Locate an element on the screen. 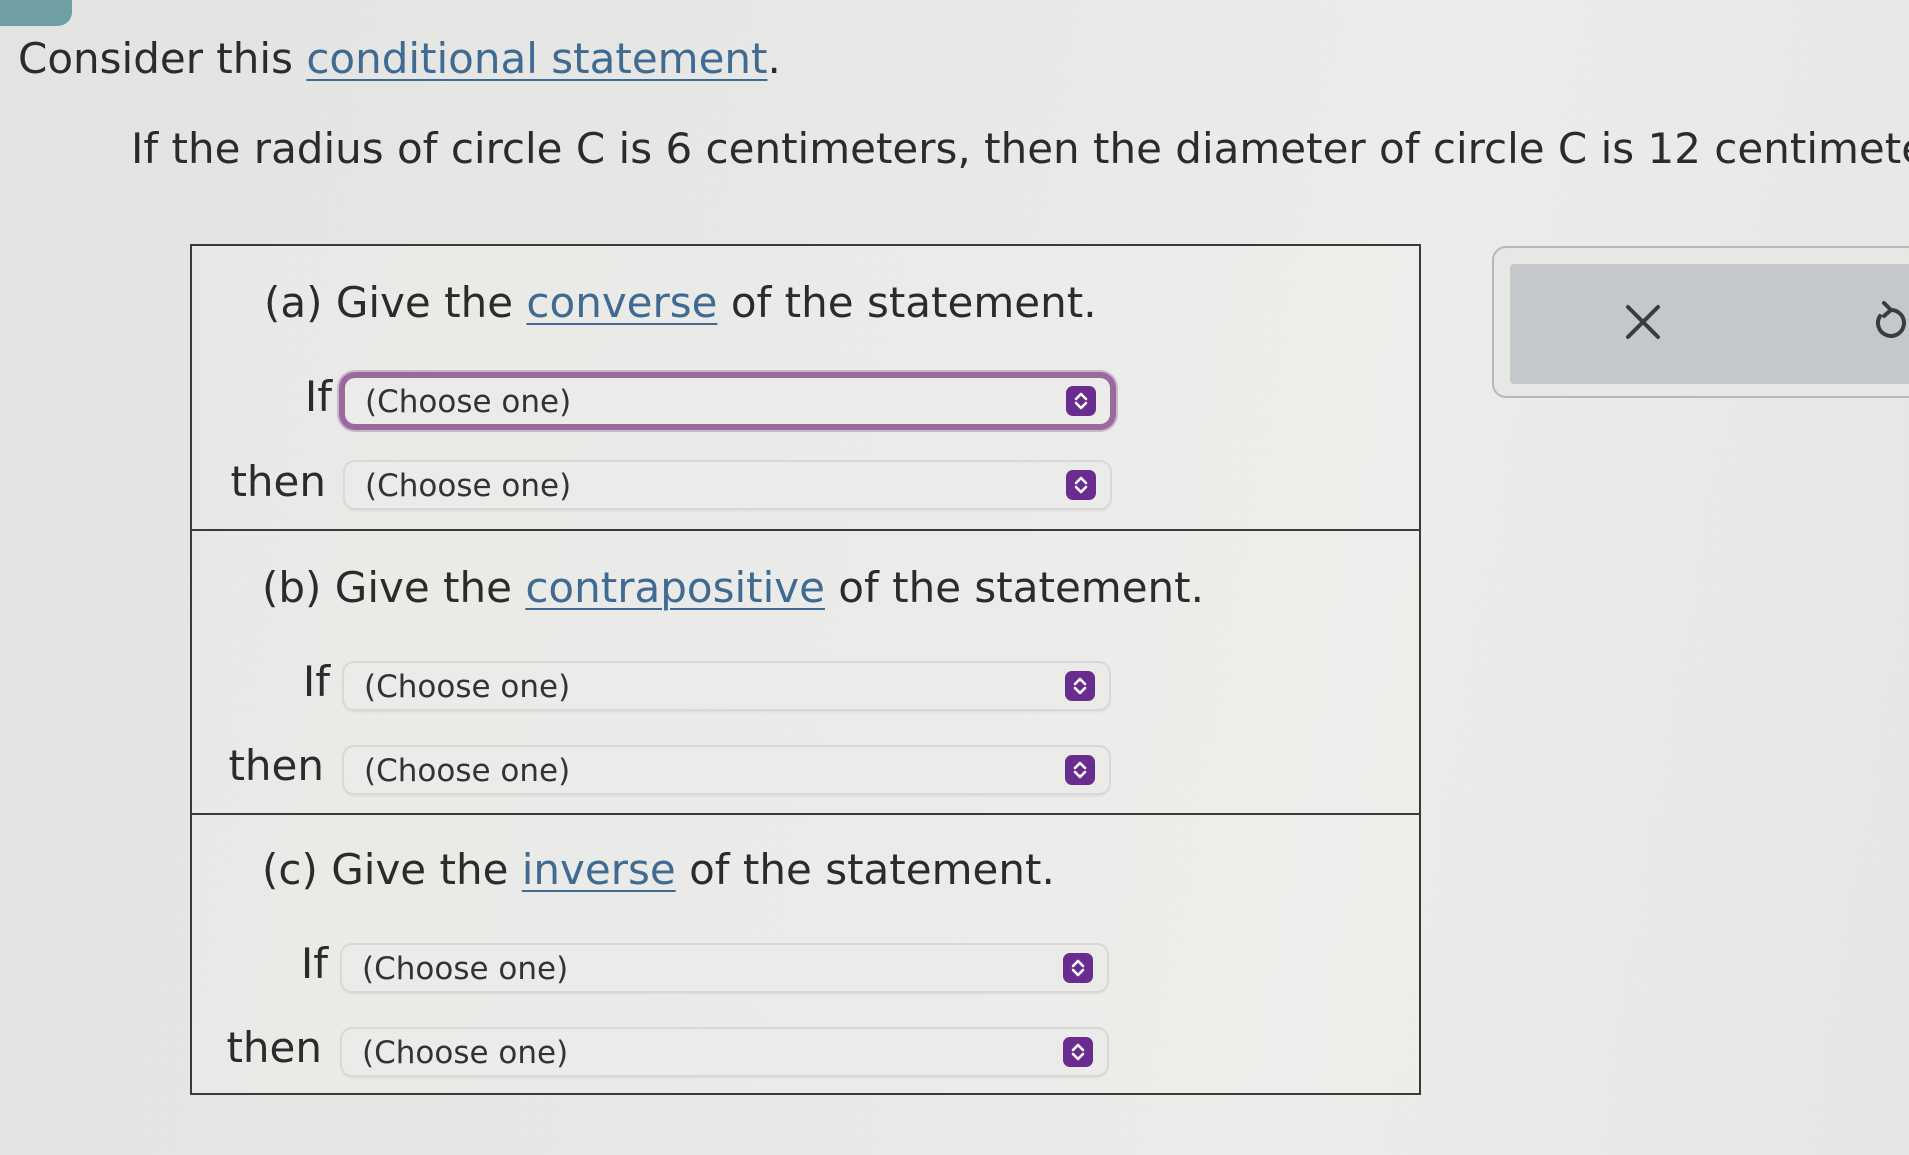 This screenshot has width=1909, height=1155. section-heading: (c) Give the inverse of the statement. is located at coordinates (658, 869).